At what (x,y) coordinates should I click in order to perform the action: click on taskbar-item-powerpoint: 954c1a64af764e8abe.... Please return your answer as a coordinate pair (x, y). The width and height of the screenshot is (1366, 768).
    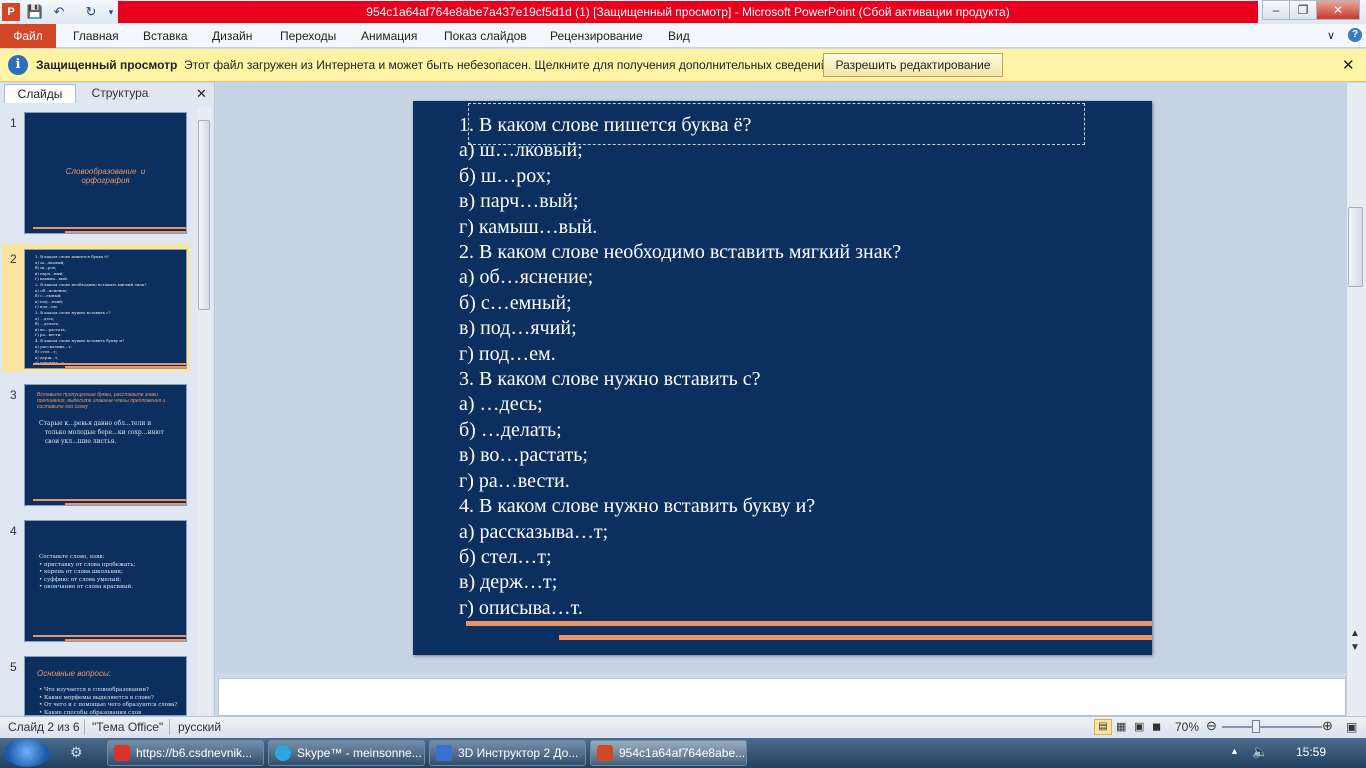
    Looking at the image, I should click on (668, 753).